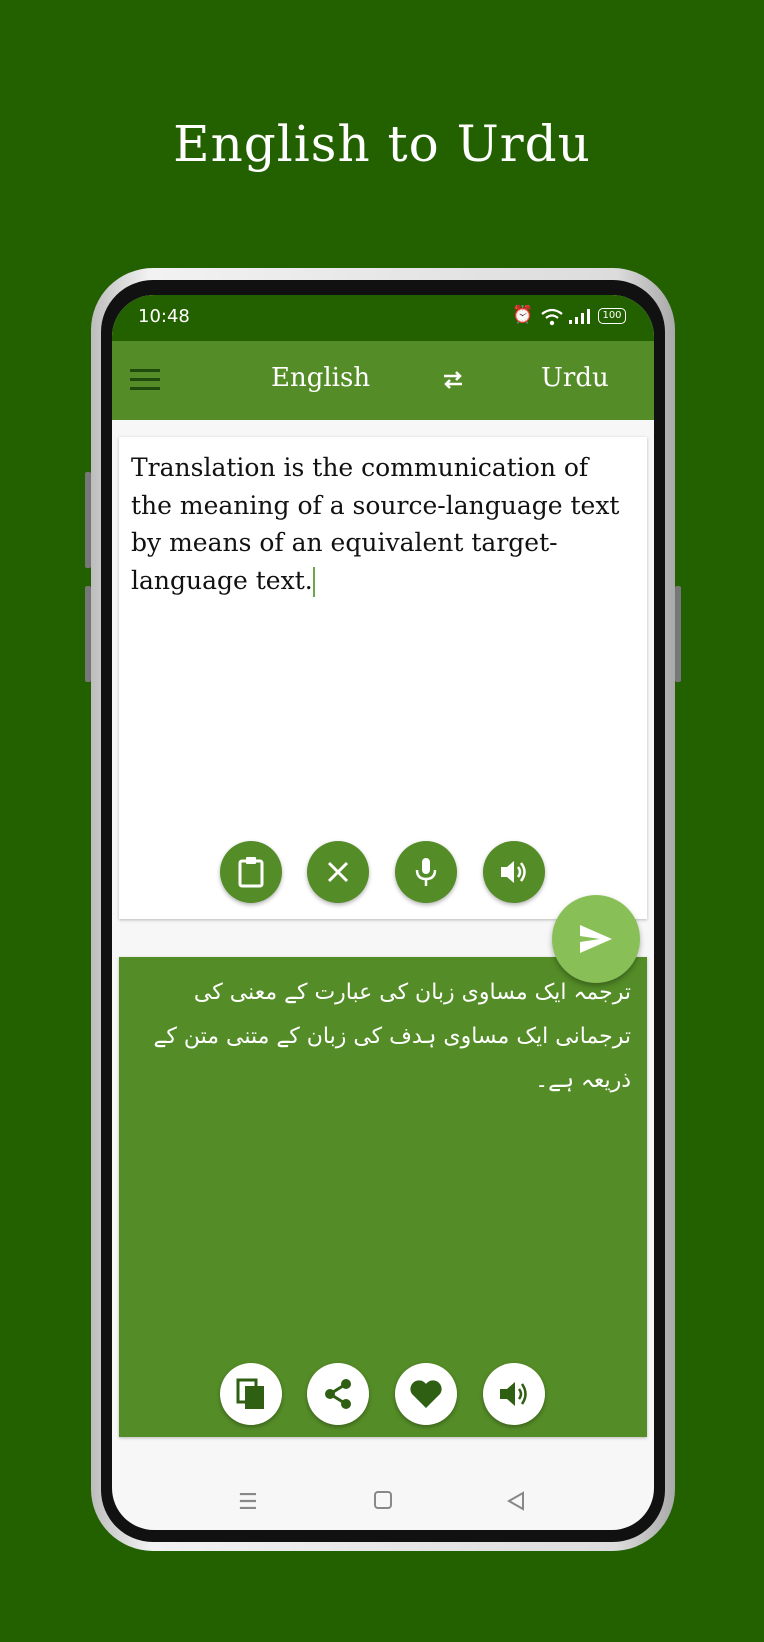 The width and height of the screenshot is (764, 1642). What do you see at coordinates (382, 144) in the screenshot?
I see `promo-title: English to Urdu` at bounding box center [382, 144].